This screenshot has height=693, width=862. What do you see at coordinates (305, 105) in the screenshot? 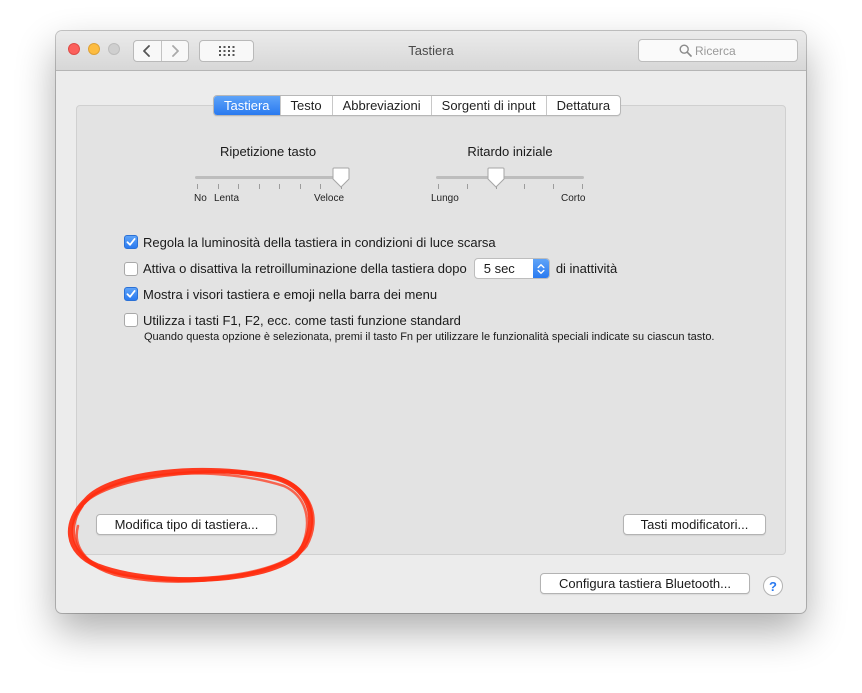
I see `tab-testo: Testo` at bounding box center [305, 105].